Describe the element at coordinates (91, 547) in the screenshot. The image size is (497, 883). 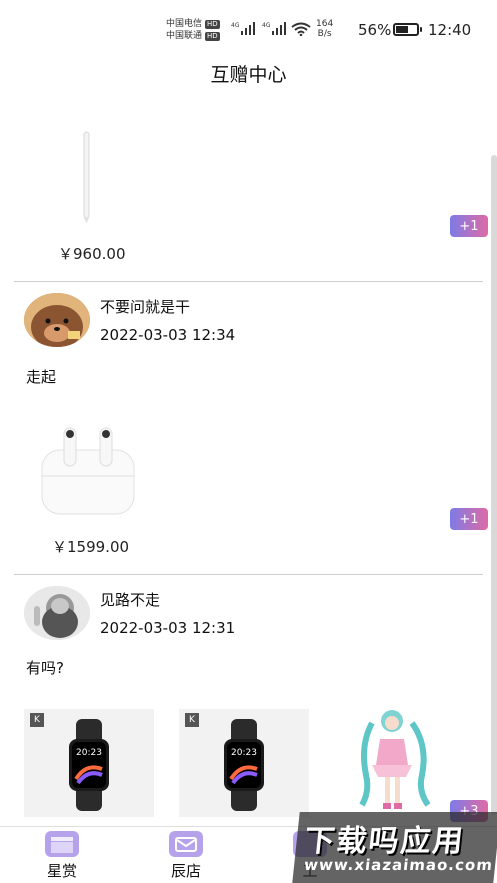
I see `product-price: ￥1599.00` at that location.